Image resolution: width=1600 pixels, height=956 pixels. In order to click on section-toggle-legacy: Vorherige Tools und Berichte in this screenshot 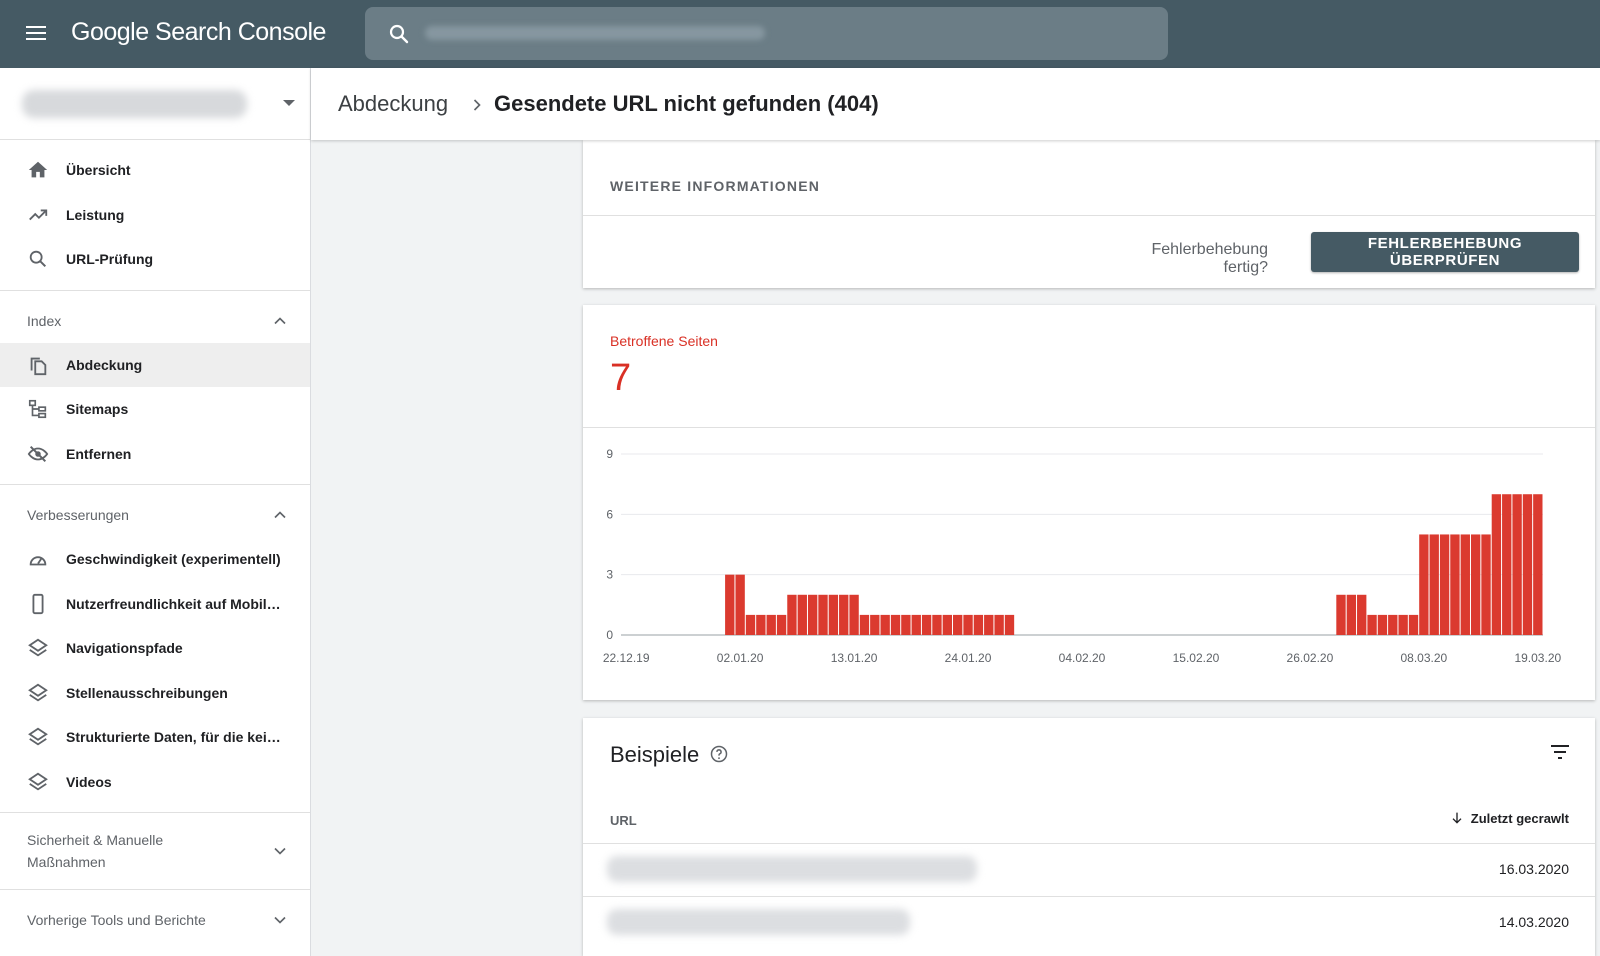, I will do `click(155, 920)`.